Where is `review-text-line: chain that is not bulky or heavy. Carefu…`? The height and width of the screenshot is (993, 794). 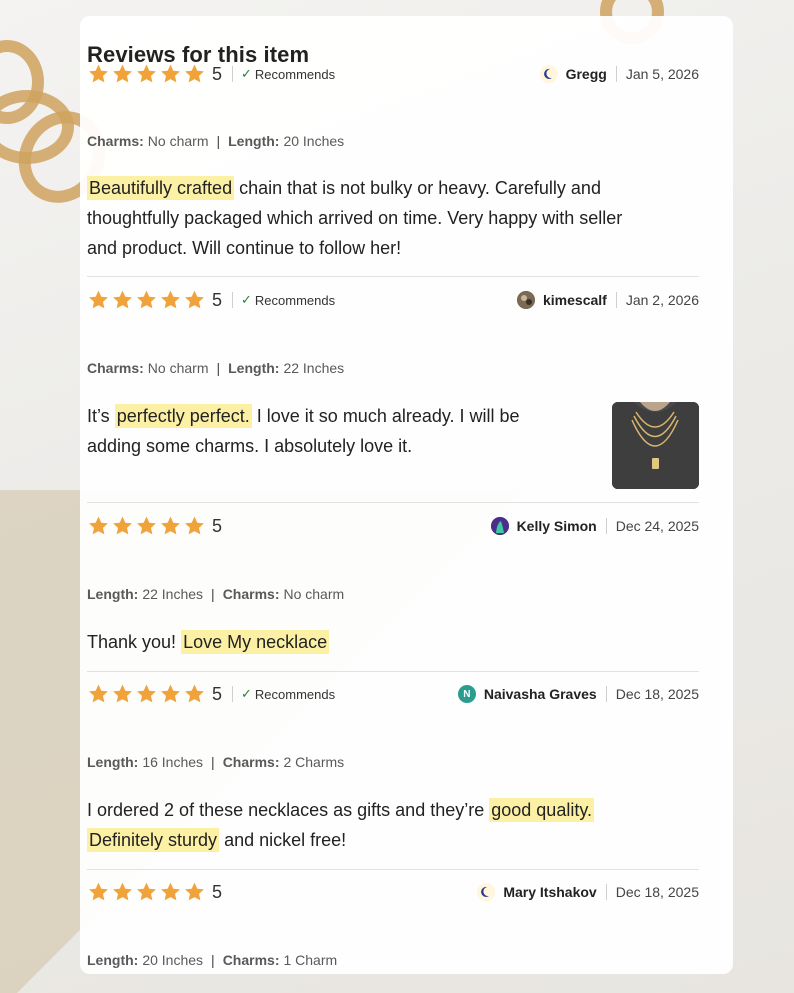 review-text-line: chain that is not bulky or heavy. Carefu… is located at coordinates (420, 188).